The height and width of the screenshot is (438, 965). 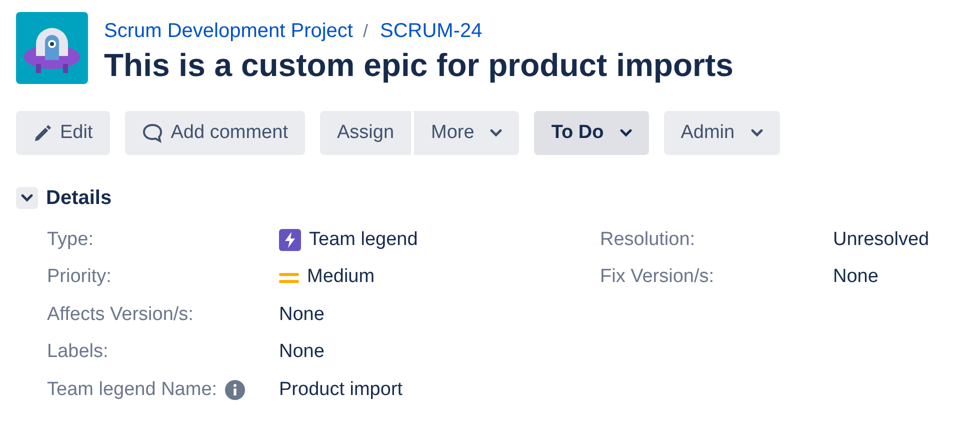 I want to click on breadcrumb-link: Scrum Development Project, so click(x=228, y=31).